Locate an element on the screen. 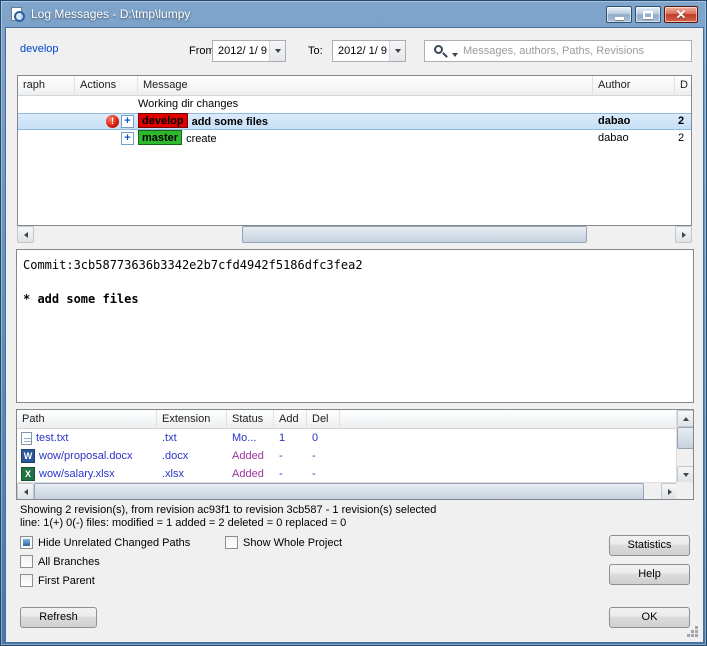 This screenshot has height=646, width=707. file-row: X wow/salary.xlsx .xlsx Added - - is located at coordinates (346, 474).